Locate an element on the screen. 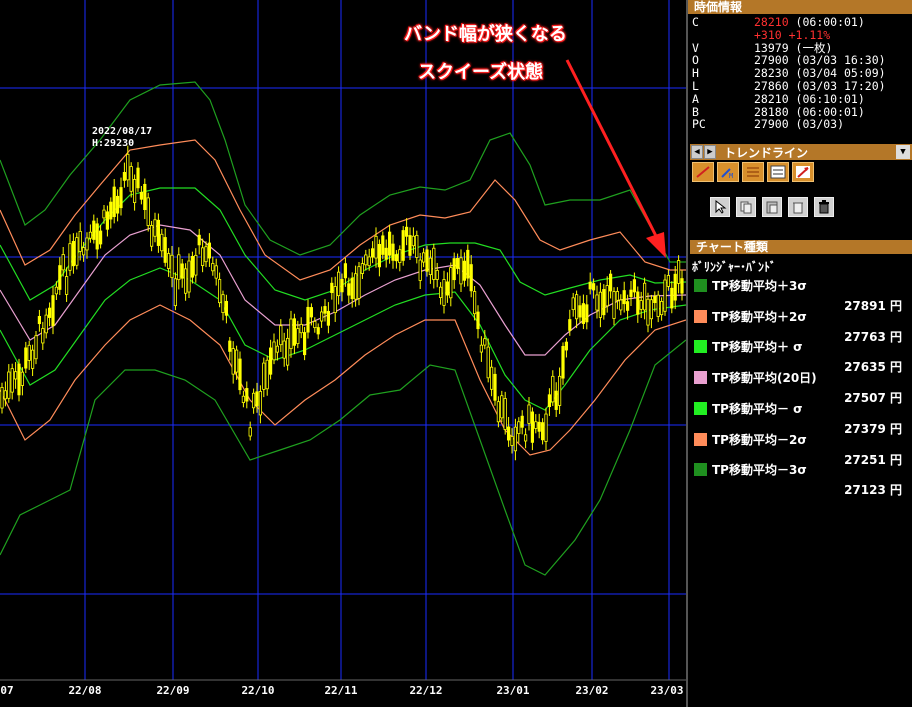  trash-icon is located at coordinates (798, 208).